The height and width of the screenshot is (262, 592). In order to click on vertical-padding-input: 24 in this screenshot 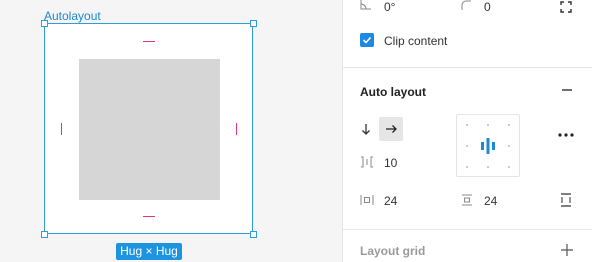, I will do `click(490, 201)`.